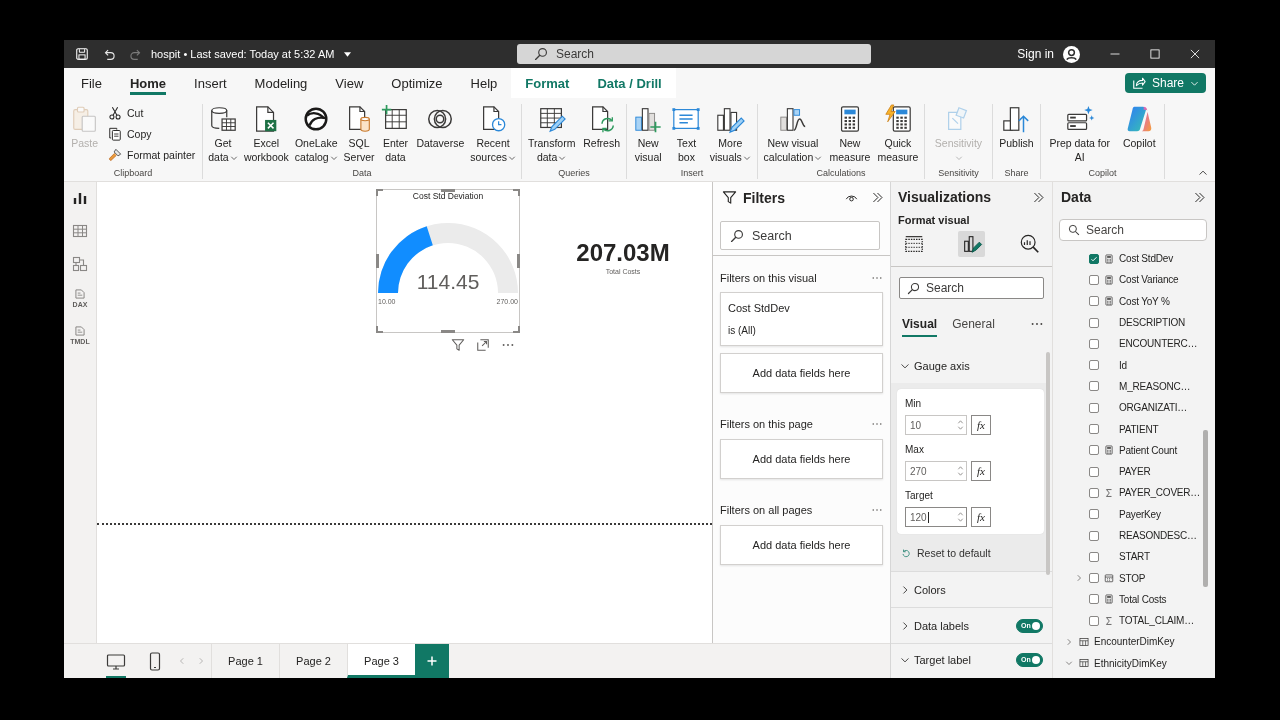 The height and width of the screenshot is (720, 1280). What do you see at coordinates (935, 625) in the screenshot?
I see `section-header: Data labels` at bounding box center [935, 625].